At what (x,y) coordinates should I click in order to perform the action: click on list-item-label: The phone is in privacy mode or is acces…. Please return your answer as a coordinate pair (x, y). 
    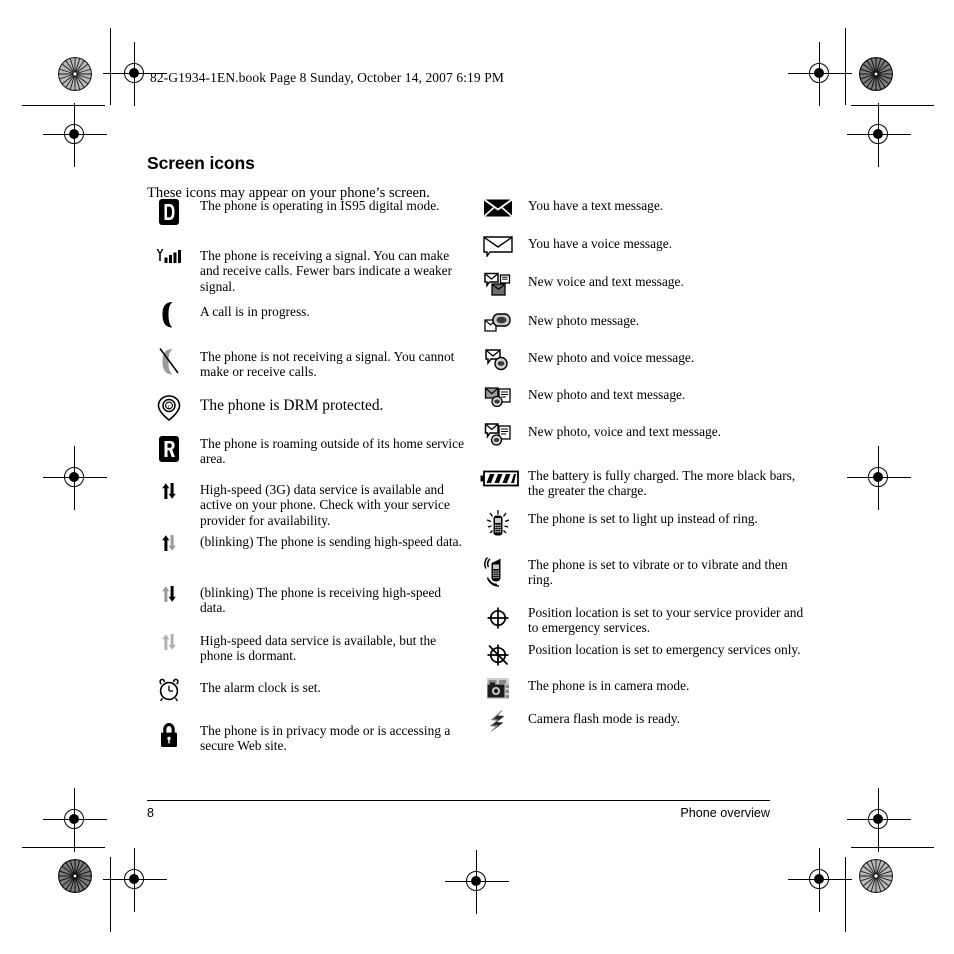
    Looking at the image, I should click on (325, 738).